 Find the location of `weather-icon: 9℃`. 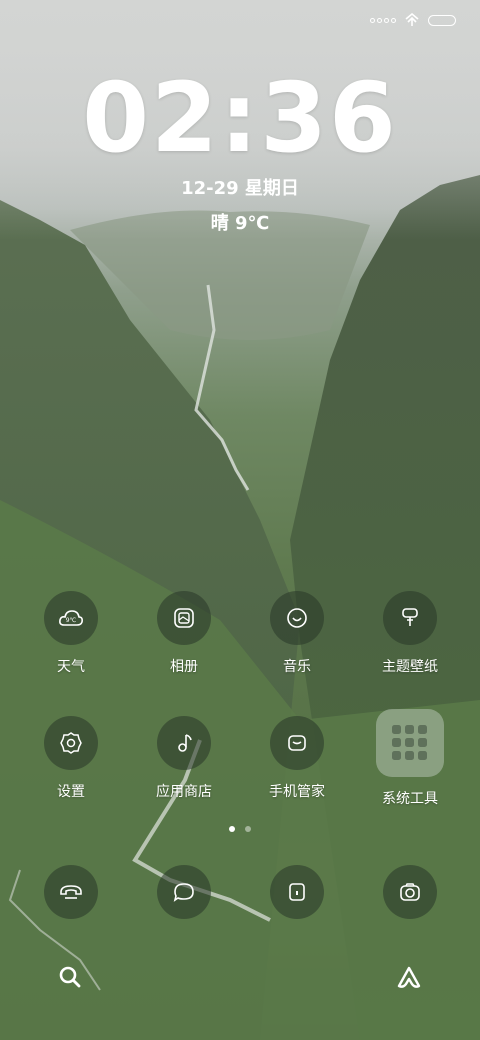

weather-icon: 9℃ is located at coordinates (71, 618).